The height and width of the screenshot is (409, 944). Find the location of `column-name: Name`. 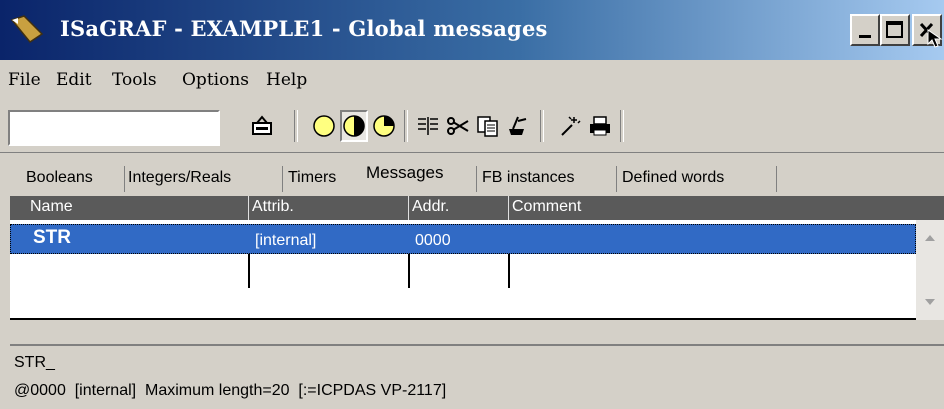

column-name: Name is located at coordinates (51, 207).